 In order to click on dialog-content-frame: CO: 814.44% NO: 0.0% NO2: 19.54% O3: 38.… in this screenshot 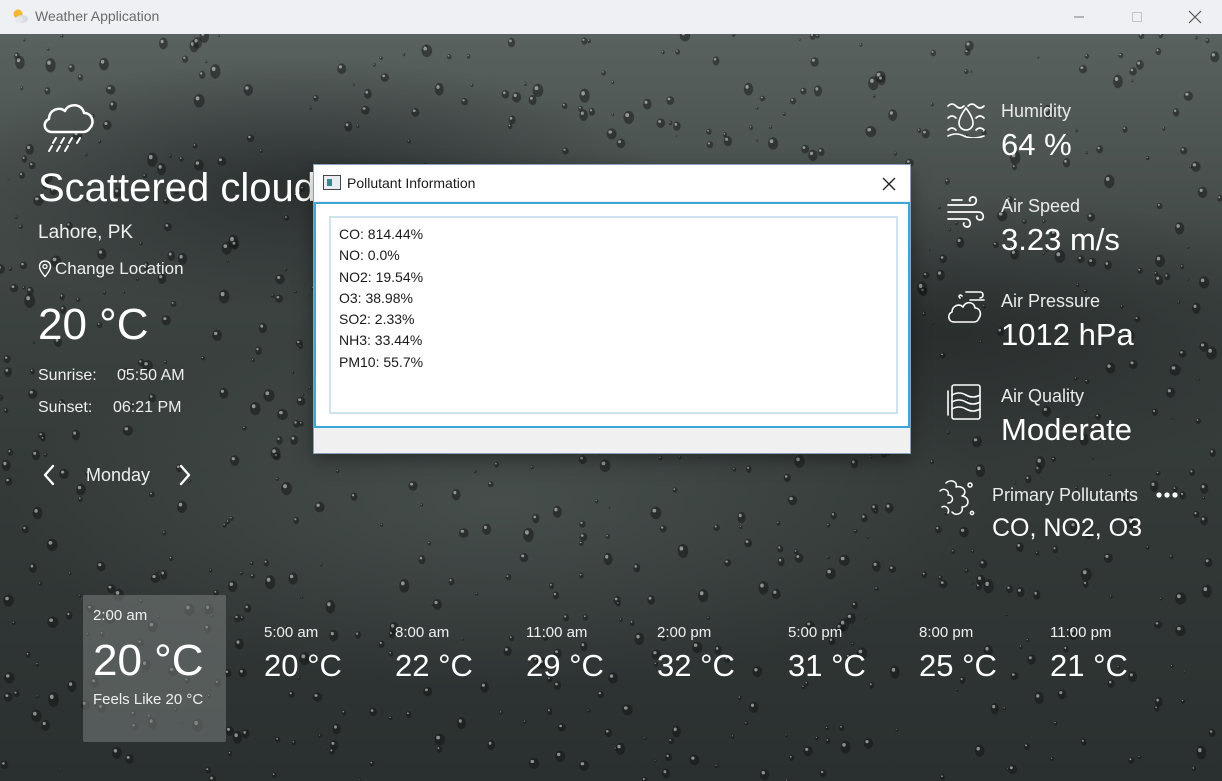, I will do `click(612, 315)`.